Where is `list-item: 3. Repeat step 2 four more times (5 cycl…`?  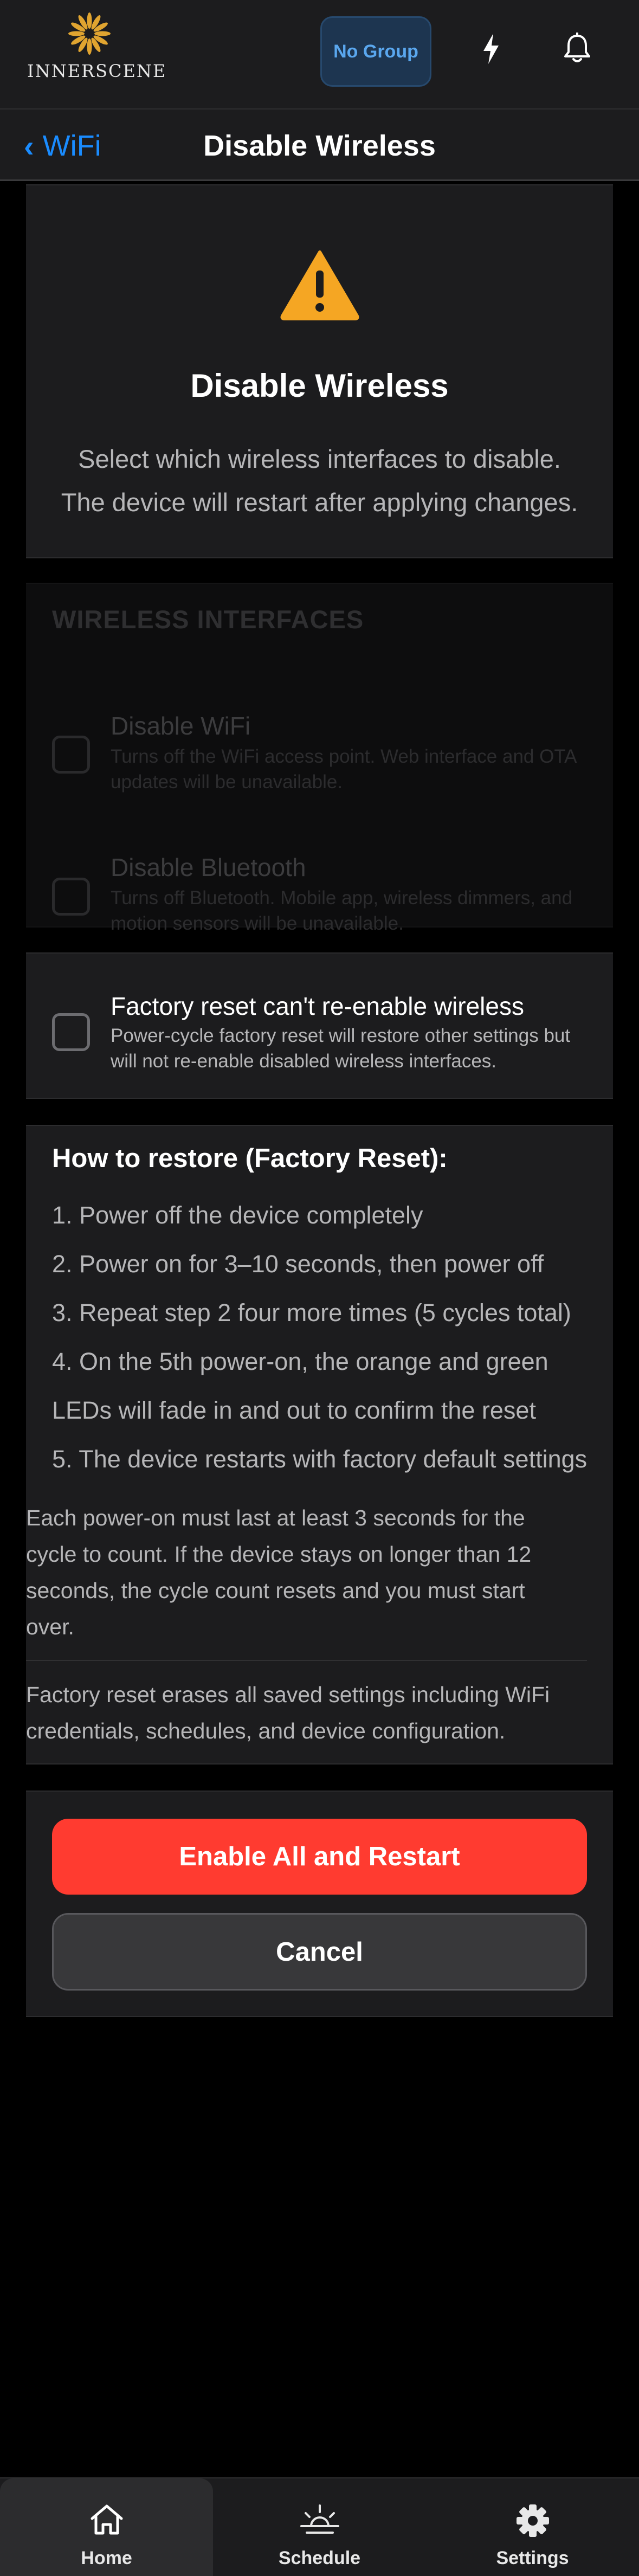
list-item: 3. Repeat step 2 four more times (5 cycl… is located at coordinates (311, 1312).